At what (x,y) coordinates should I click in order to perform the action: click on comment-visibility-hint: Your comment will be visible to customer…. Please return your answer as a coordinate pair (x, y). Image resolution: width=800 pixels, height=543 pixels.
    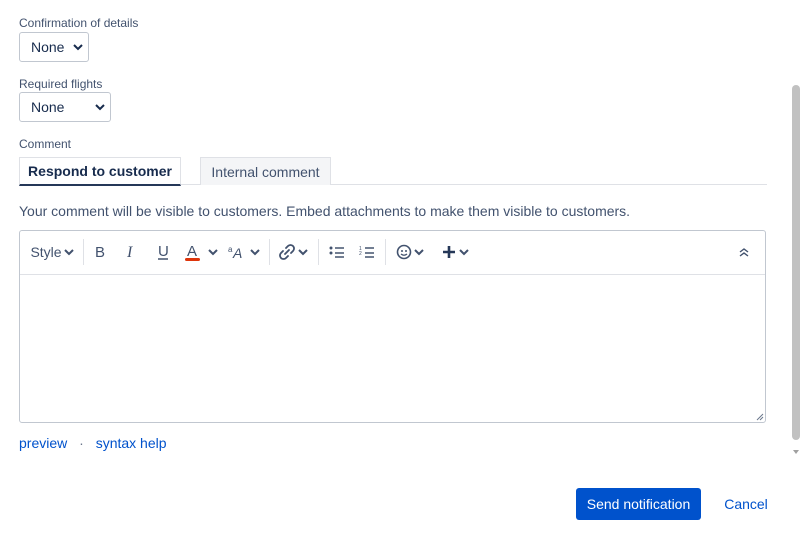
    Looking at the image, I should click on (325, 211).